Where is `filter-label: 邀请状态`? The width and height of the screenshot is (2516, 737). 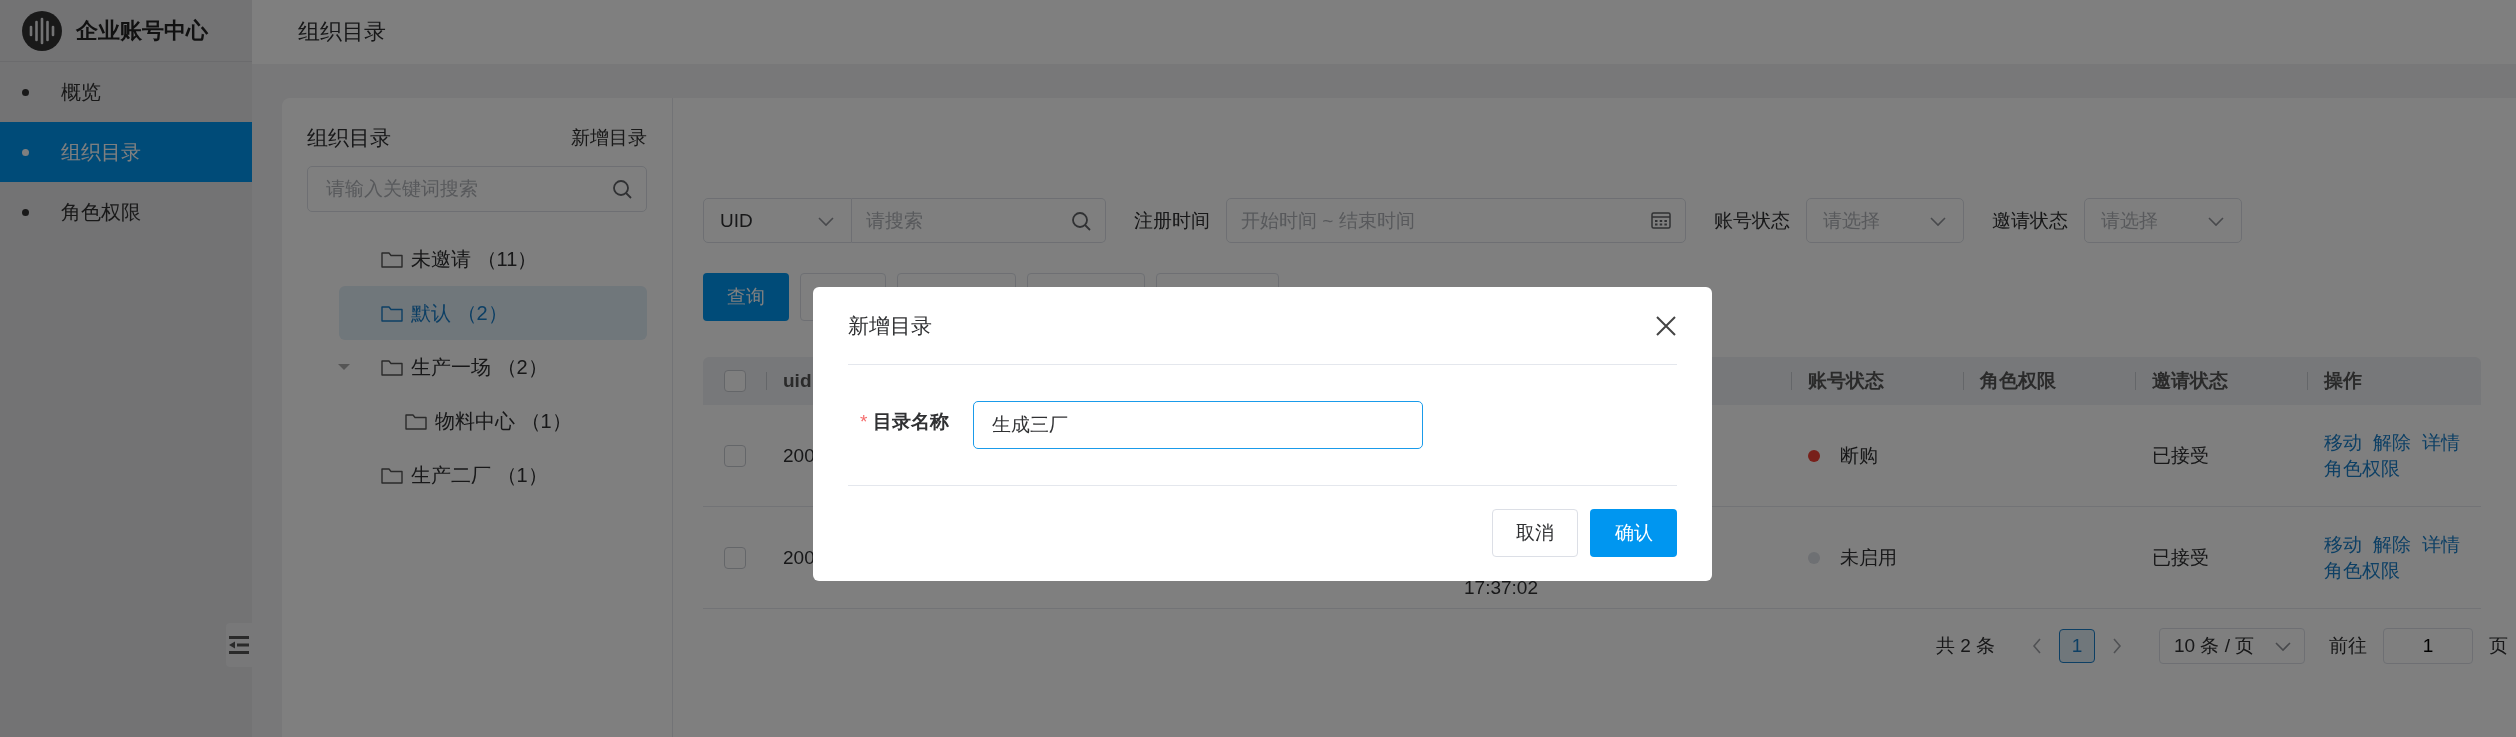 filter-label: 邀请状态 is located at coordinates (2030, 220).